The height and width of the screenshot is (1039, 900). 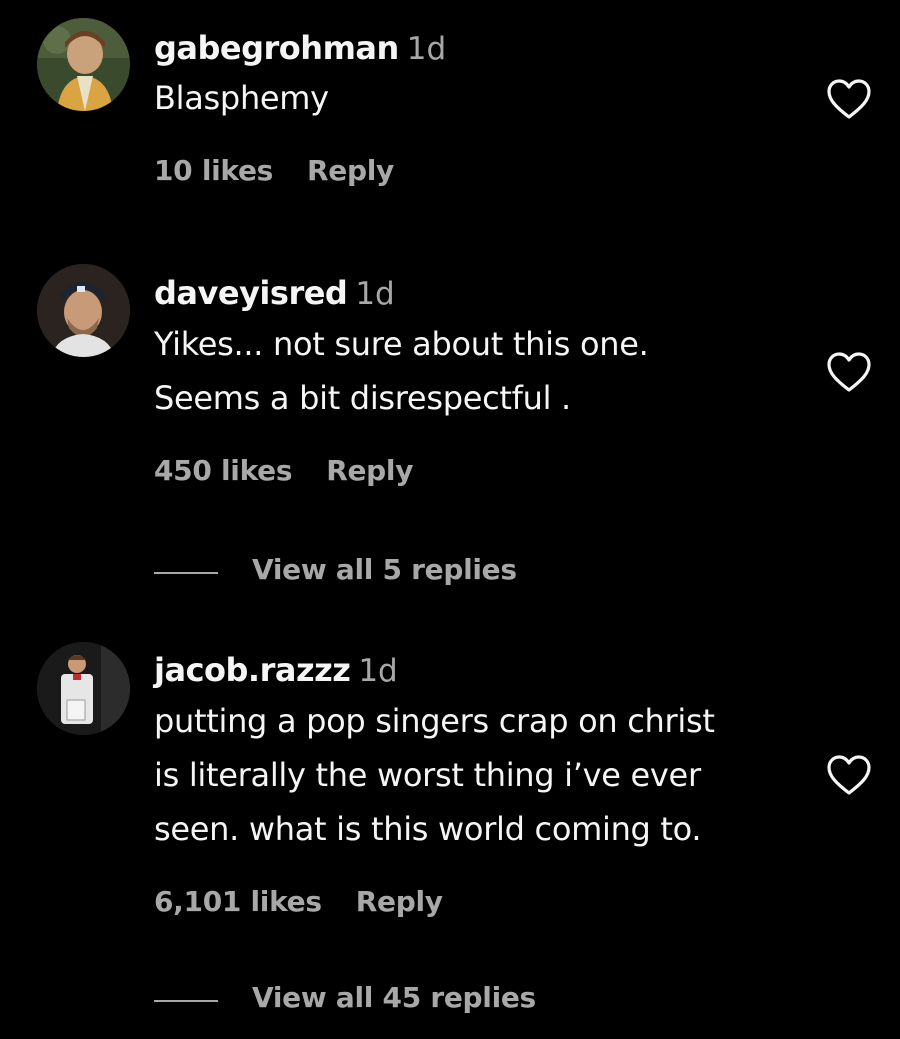 What do you see at coordinates (223, 470) in the screenshot?
I see `likes-count: 450 likes` at bounding box center [223, 470].